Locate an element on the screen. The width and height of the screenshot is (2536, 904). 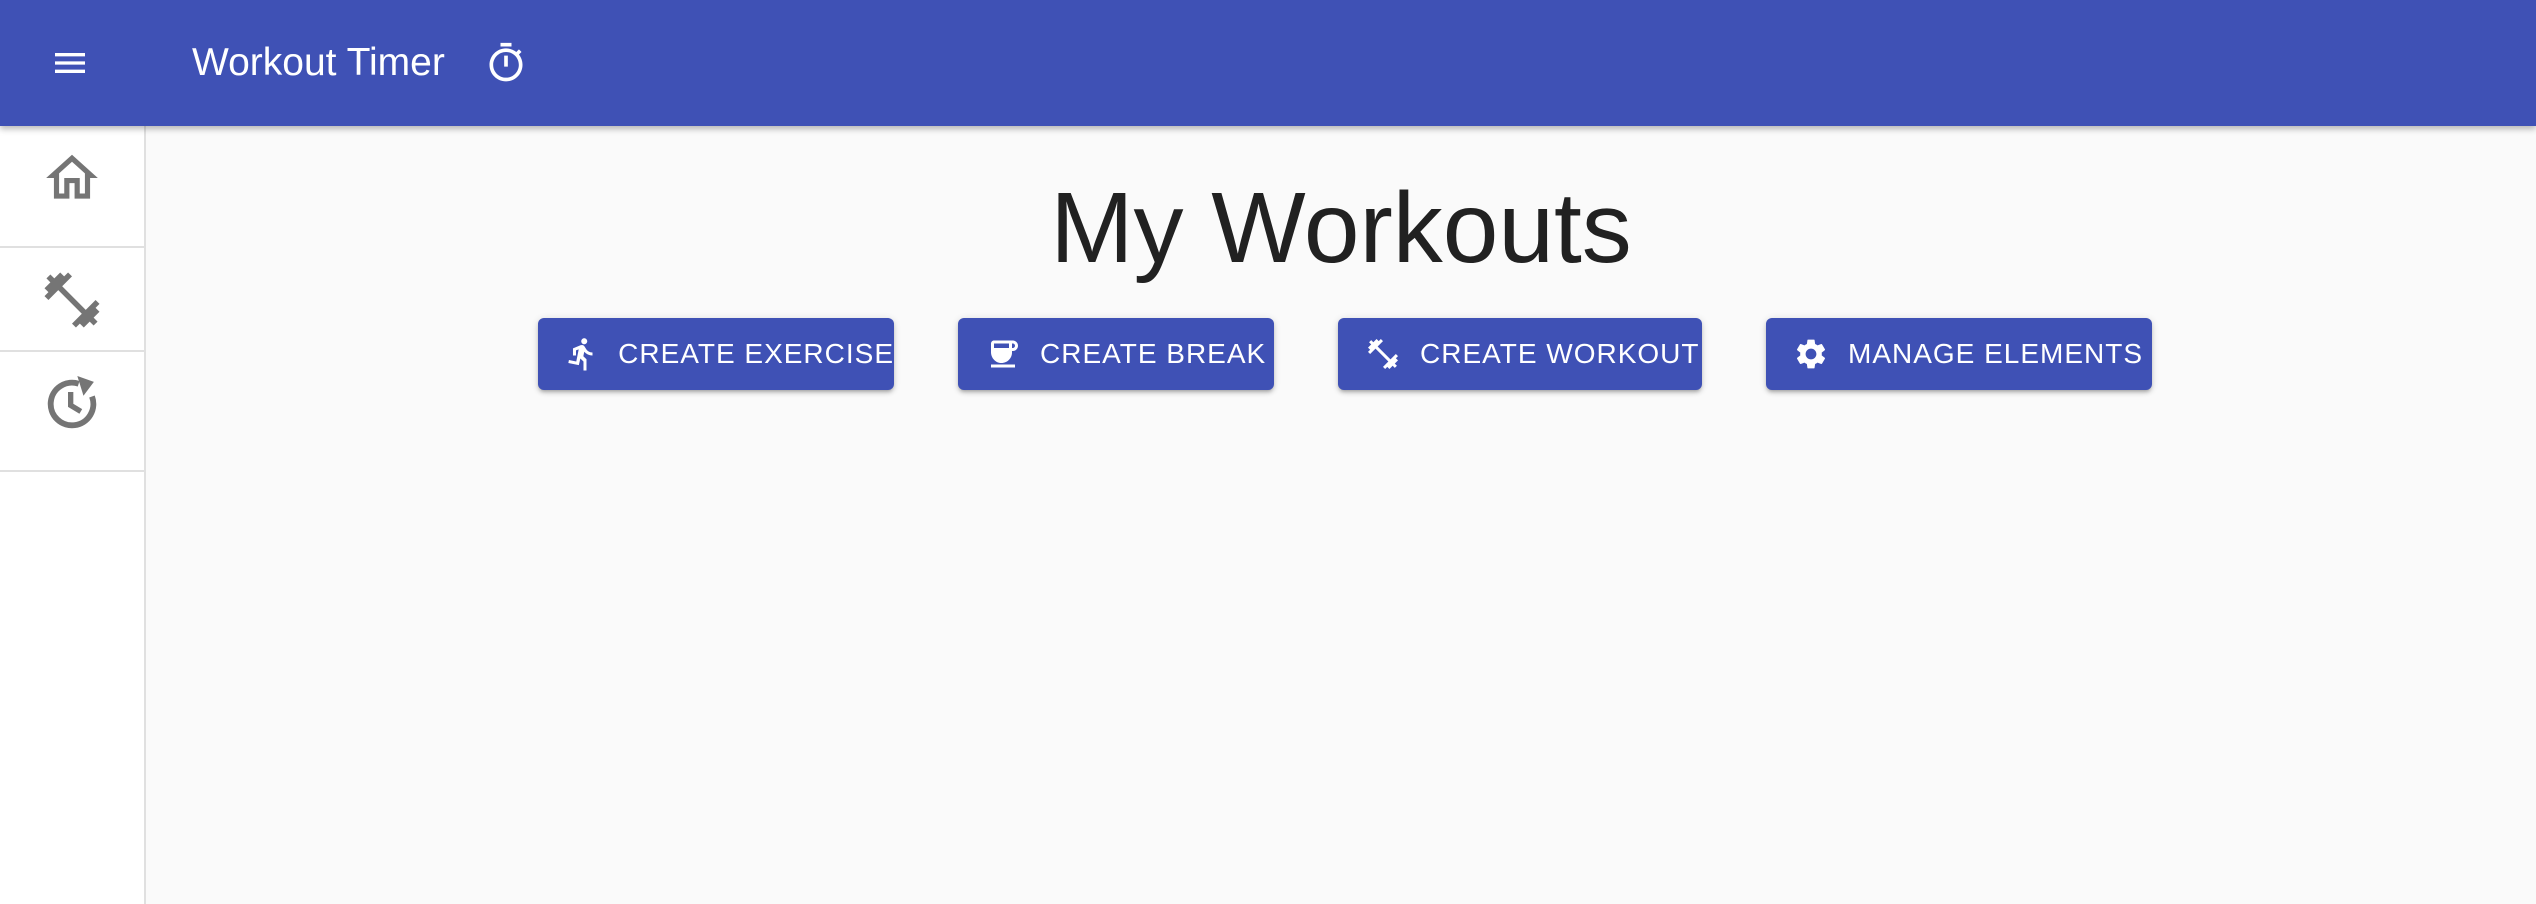
gear-icon is located at coordinates (1811, 354).